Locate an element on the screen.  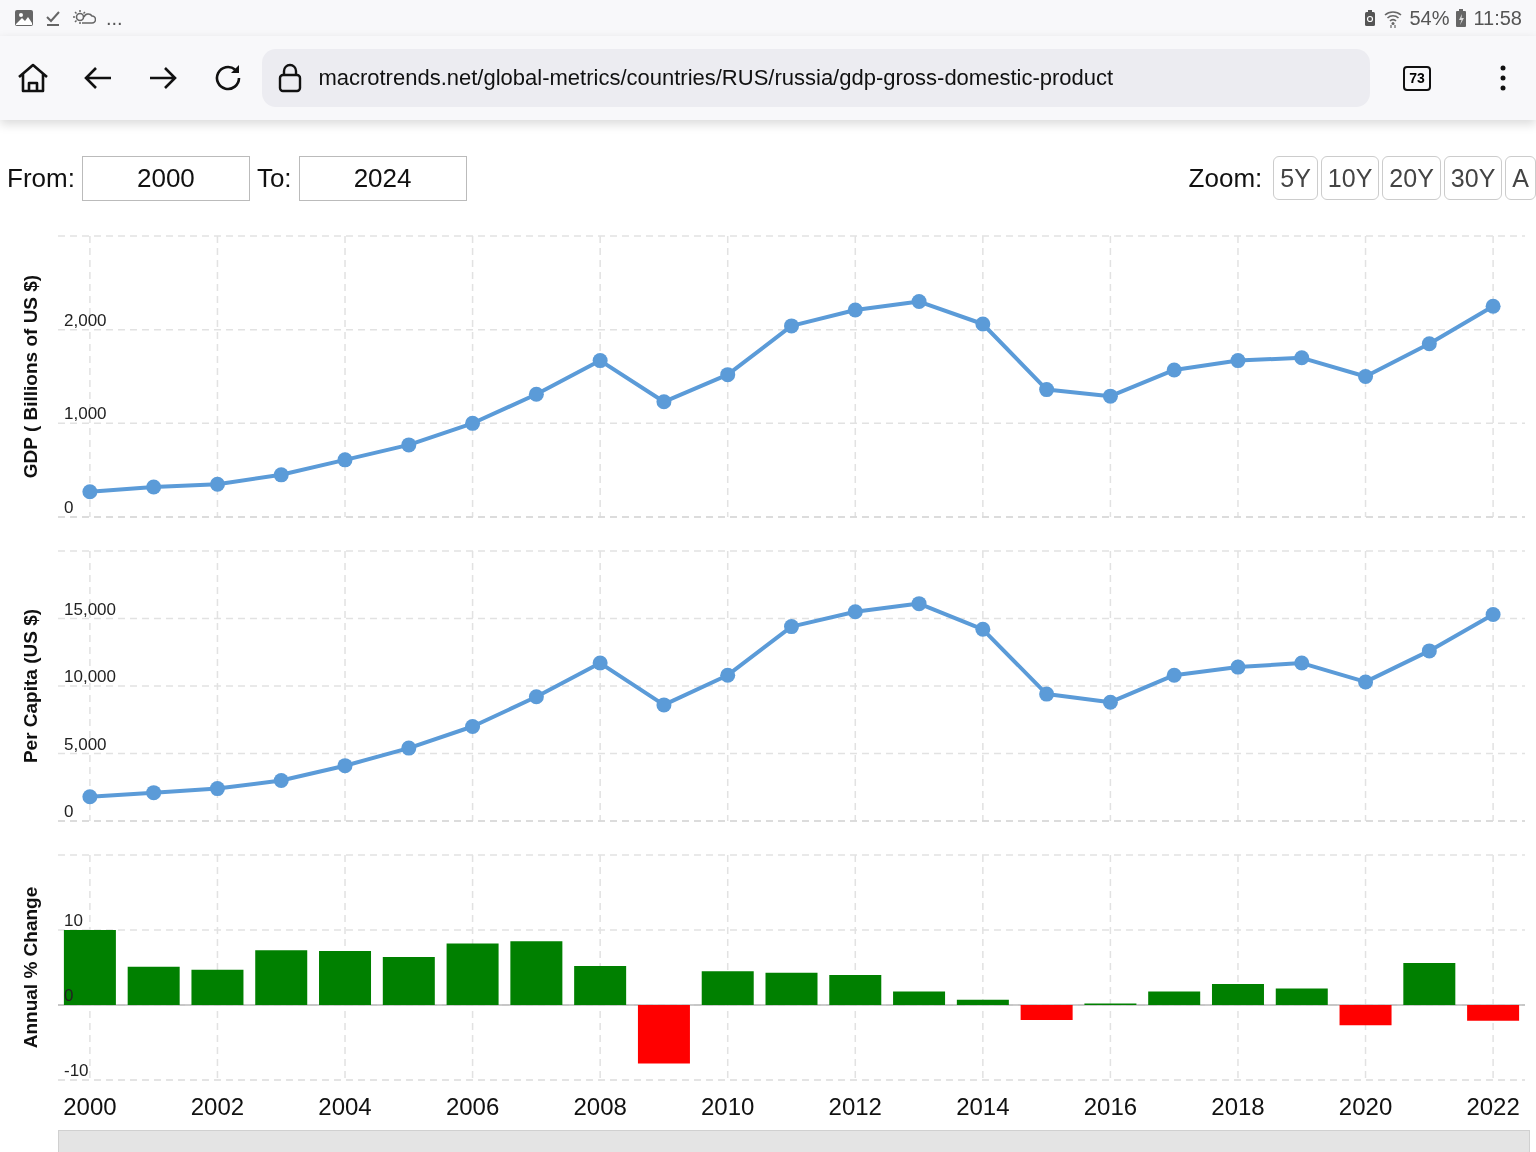
axis-title: Per Capita (US $) is located at coordinates (30, 686).